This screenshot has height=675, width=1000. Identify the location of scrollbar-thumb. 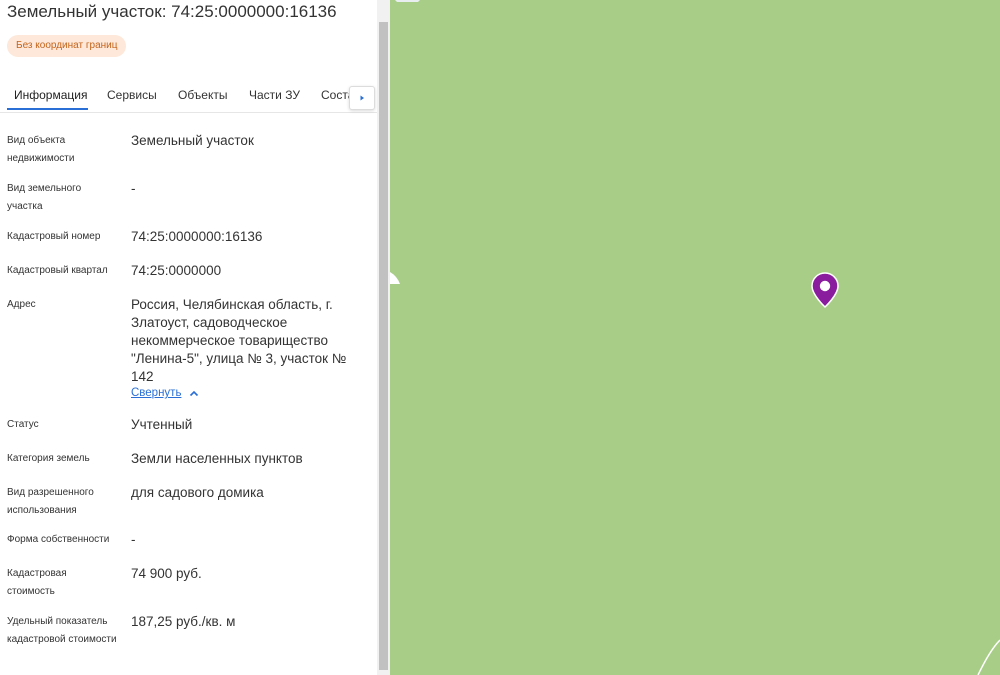
(383, 346).